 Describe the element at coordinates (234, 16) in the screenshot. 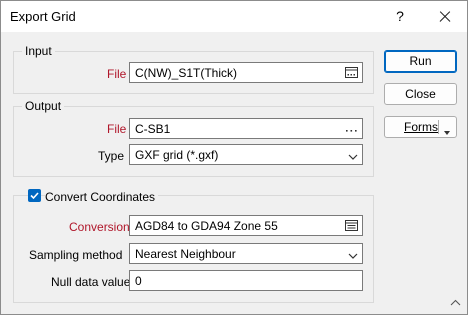

I see `title-bar: Export Grid ?` at that location.